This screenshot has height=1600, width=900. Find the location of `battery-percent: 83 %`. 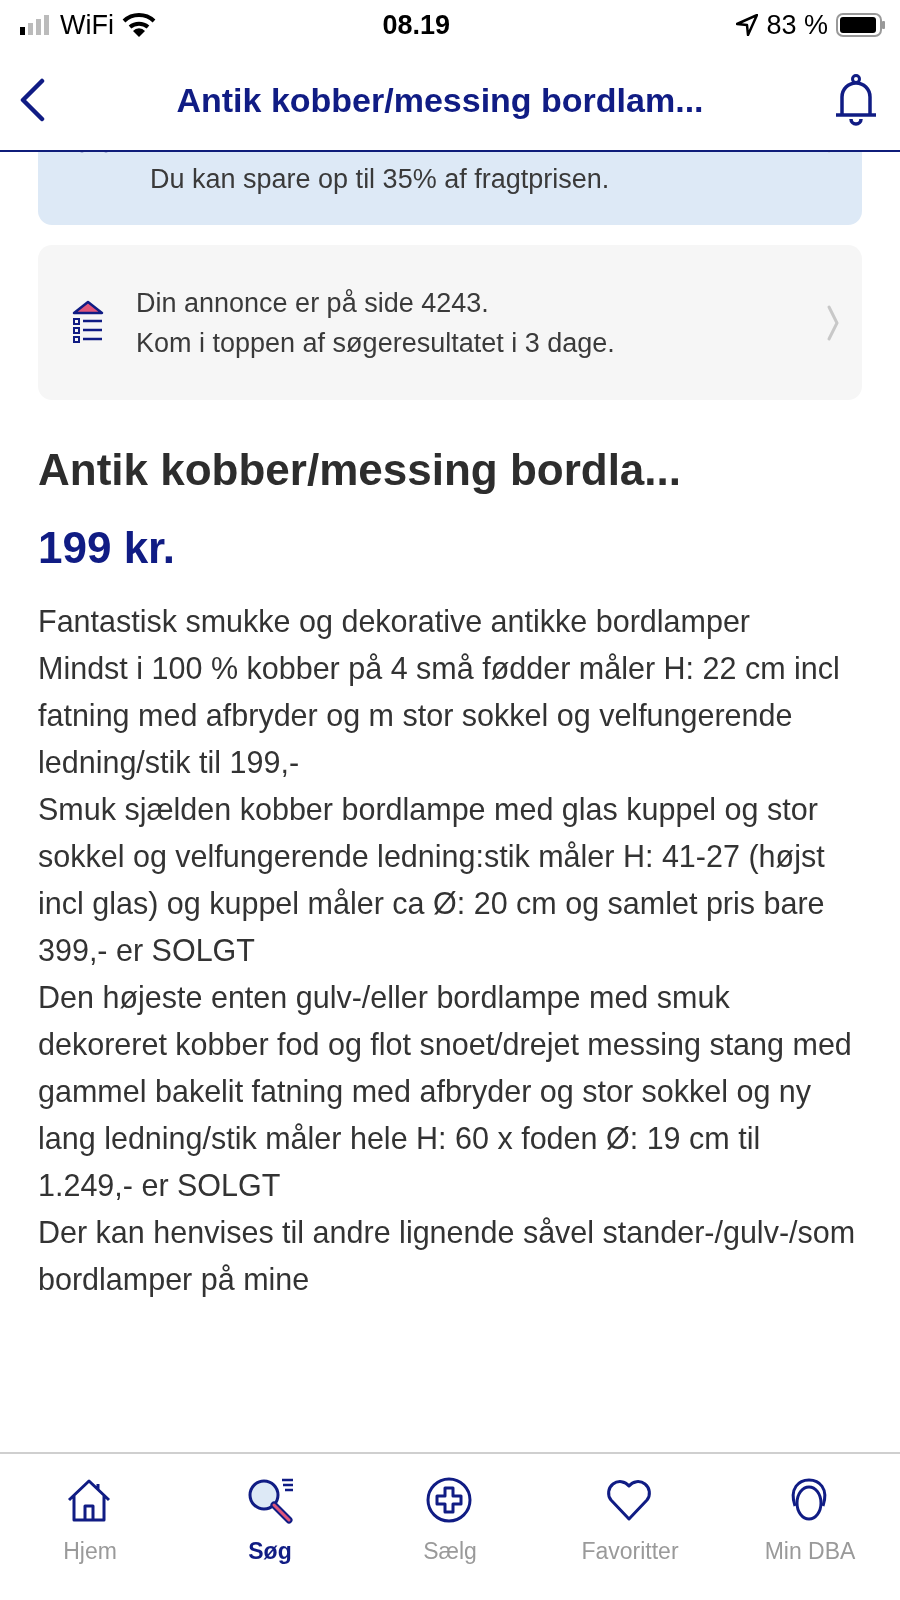

battery-percent: 83 % is located at coordinates (797, 25).